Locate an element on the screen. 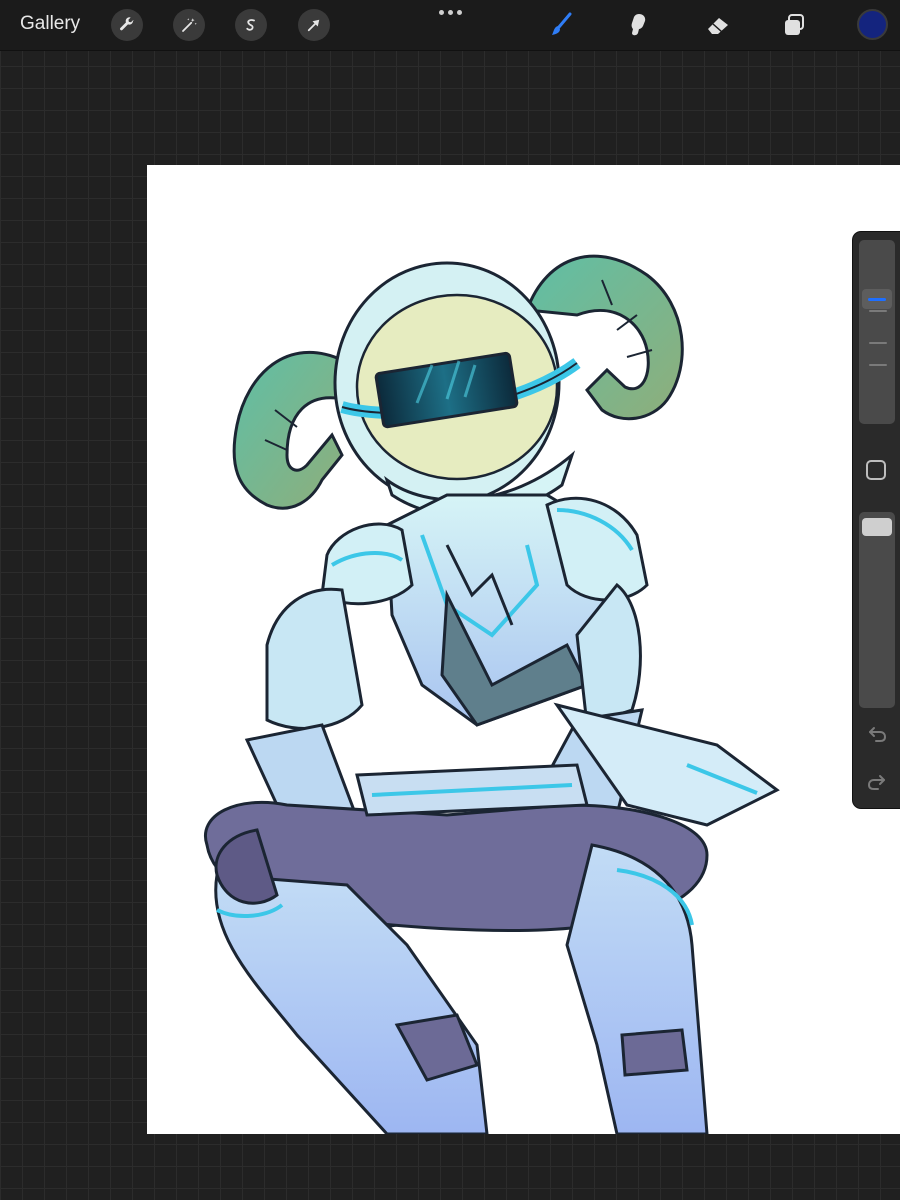  layers-icon is located at coordinates (794, 24).